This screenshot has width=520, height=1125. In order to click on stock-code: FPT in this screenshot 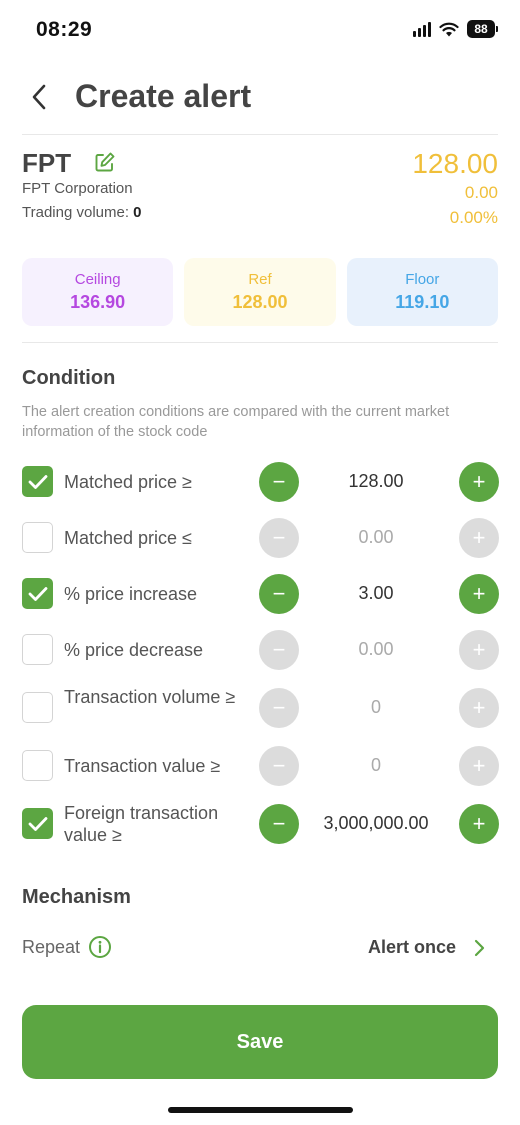, I will do `click(47, 163)`.